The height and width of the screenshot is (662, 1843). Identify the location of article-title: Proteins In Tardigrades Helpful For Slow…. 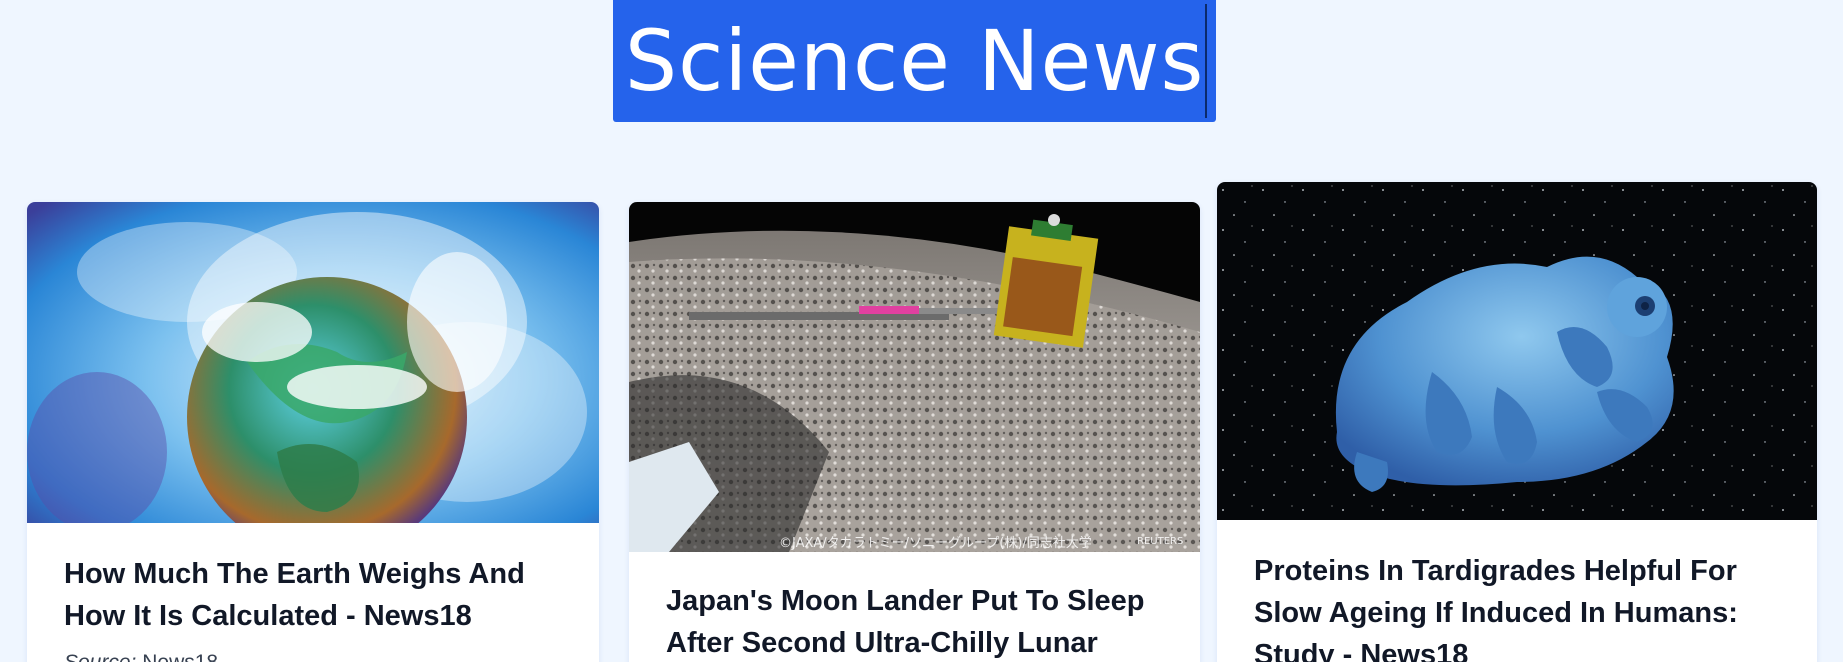
(1517, 606).